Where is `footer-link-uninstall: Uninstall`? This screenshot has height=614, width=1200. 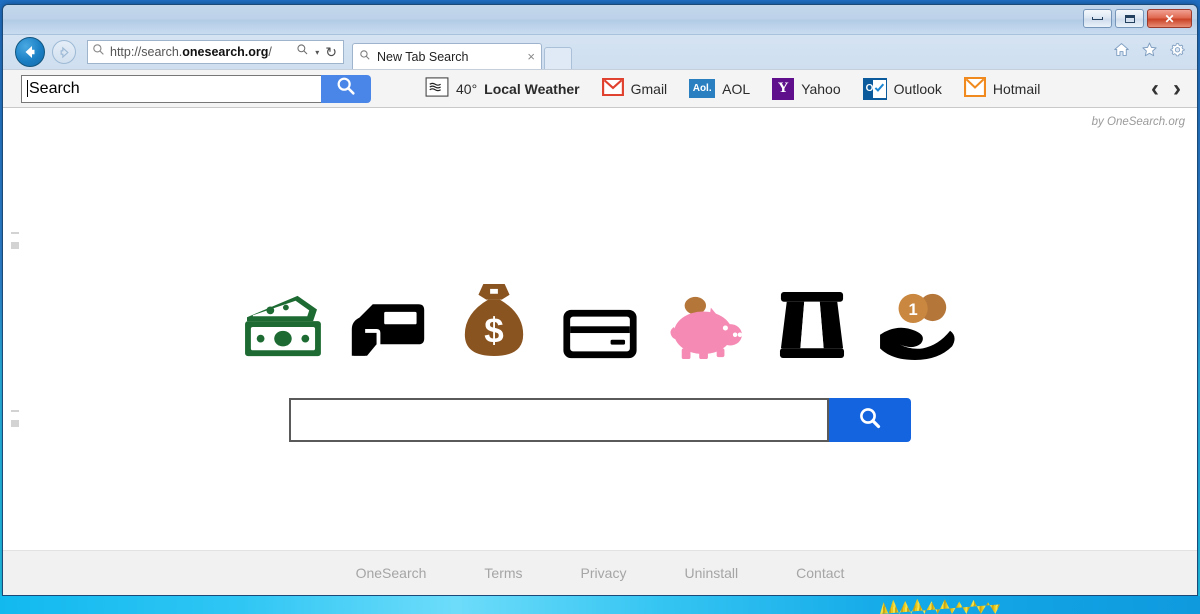 footer-link-uninstall: Uninstall is located at coordinates (711, 573).